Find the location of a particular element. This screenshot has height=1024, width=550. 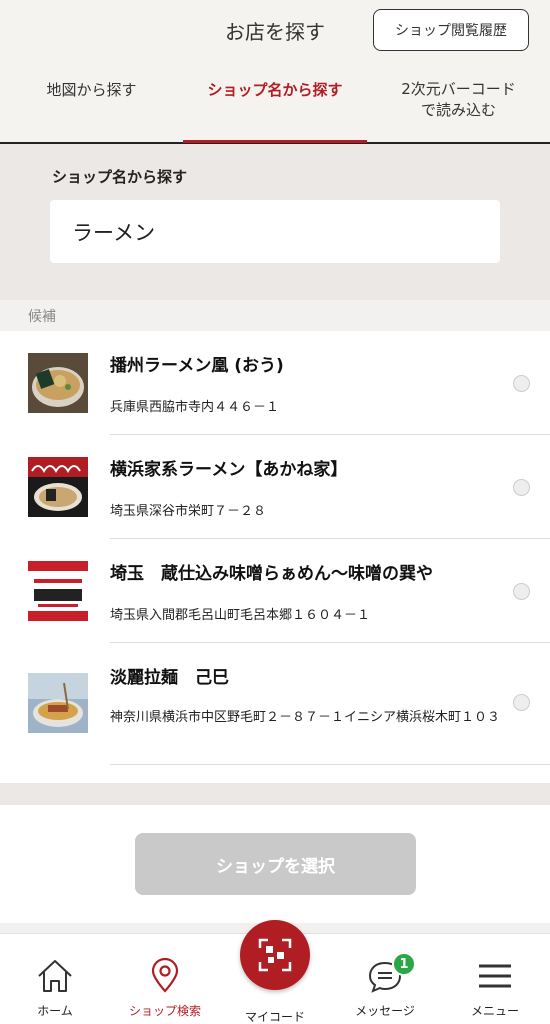

qr-code-icon is located at coordinates (275, 955).